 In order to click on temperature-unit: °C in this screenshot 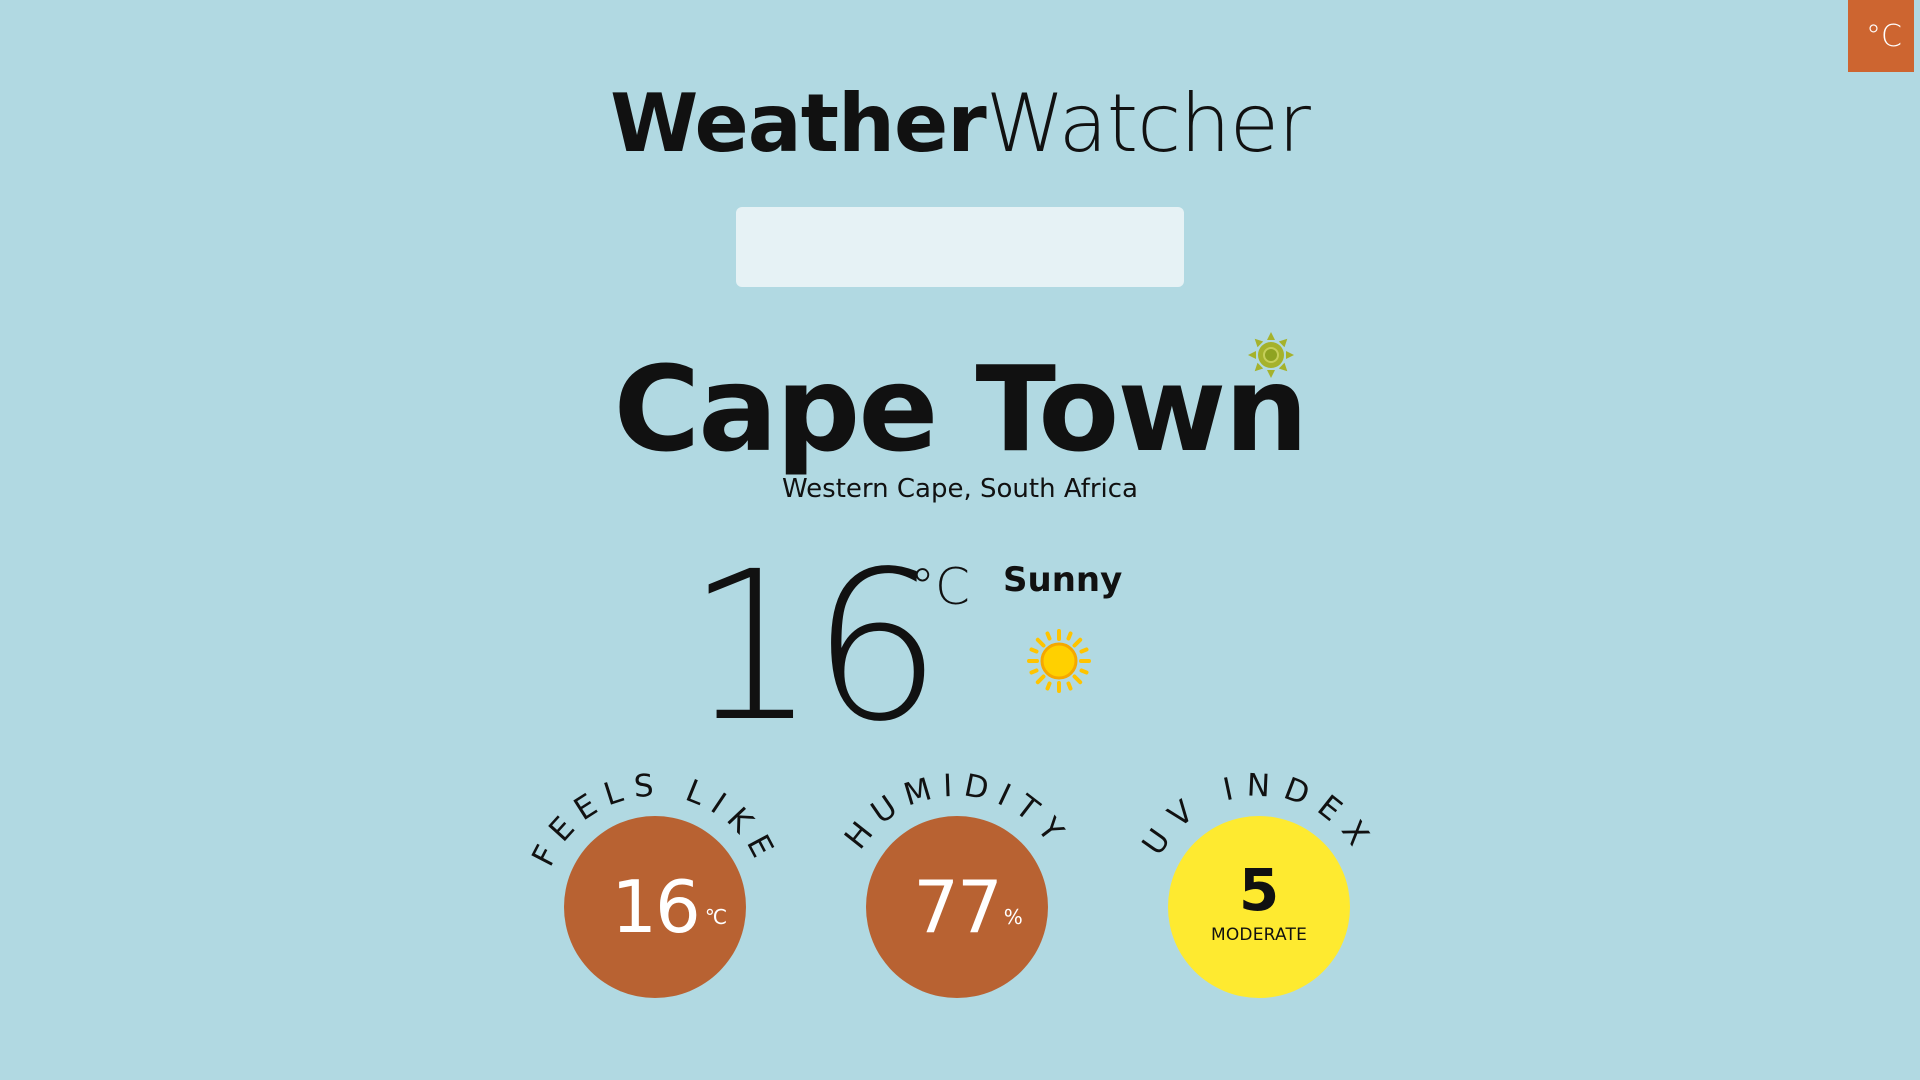, I will do `click(940, 587)`.